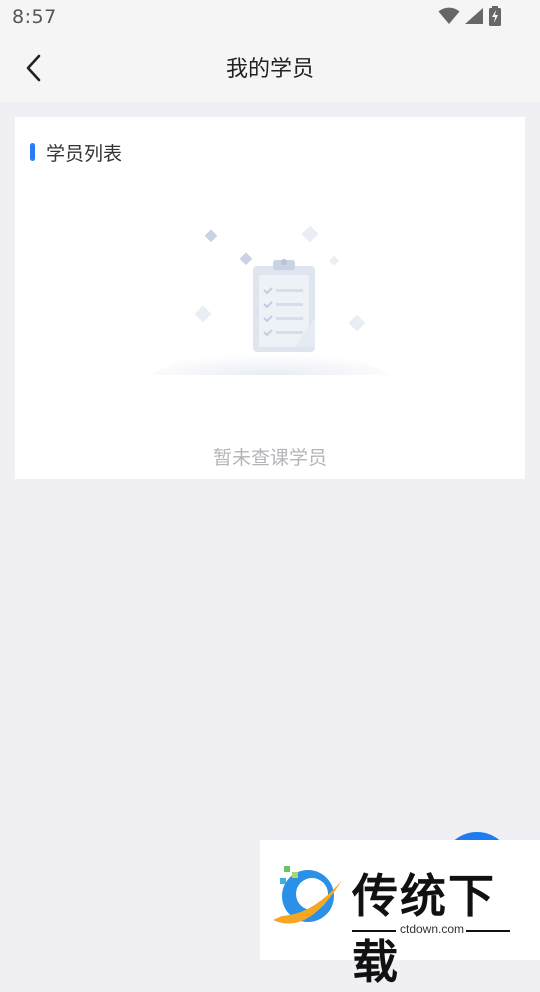 This screenshot has height=992, width=540. I want to click on card-header: 学员列表, so click(76, 152).